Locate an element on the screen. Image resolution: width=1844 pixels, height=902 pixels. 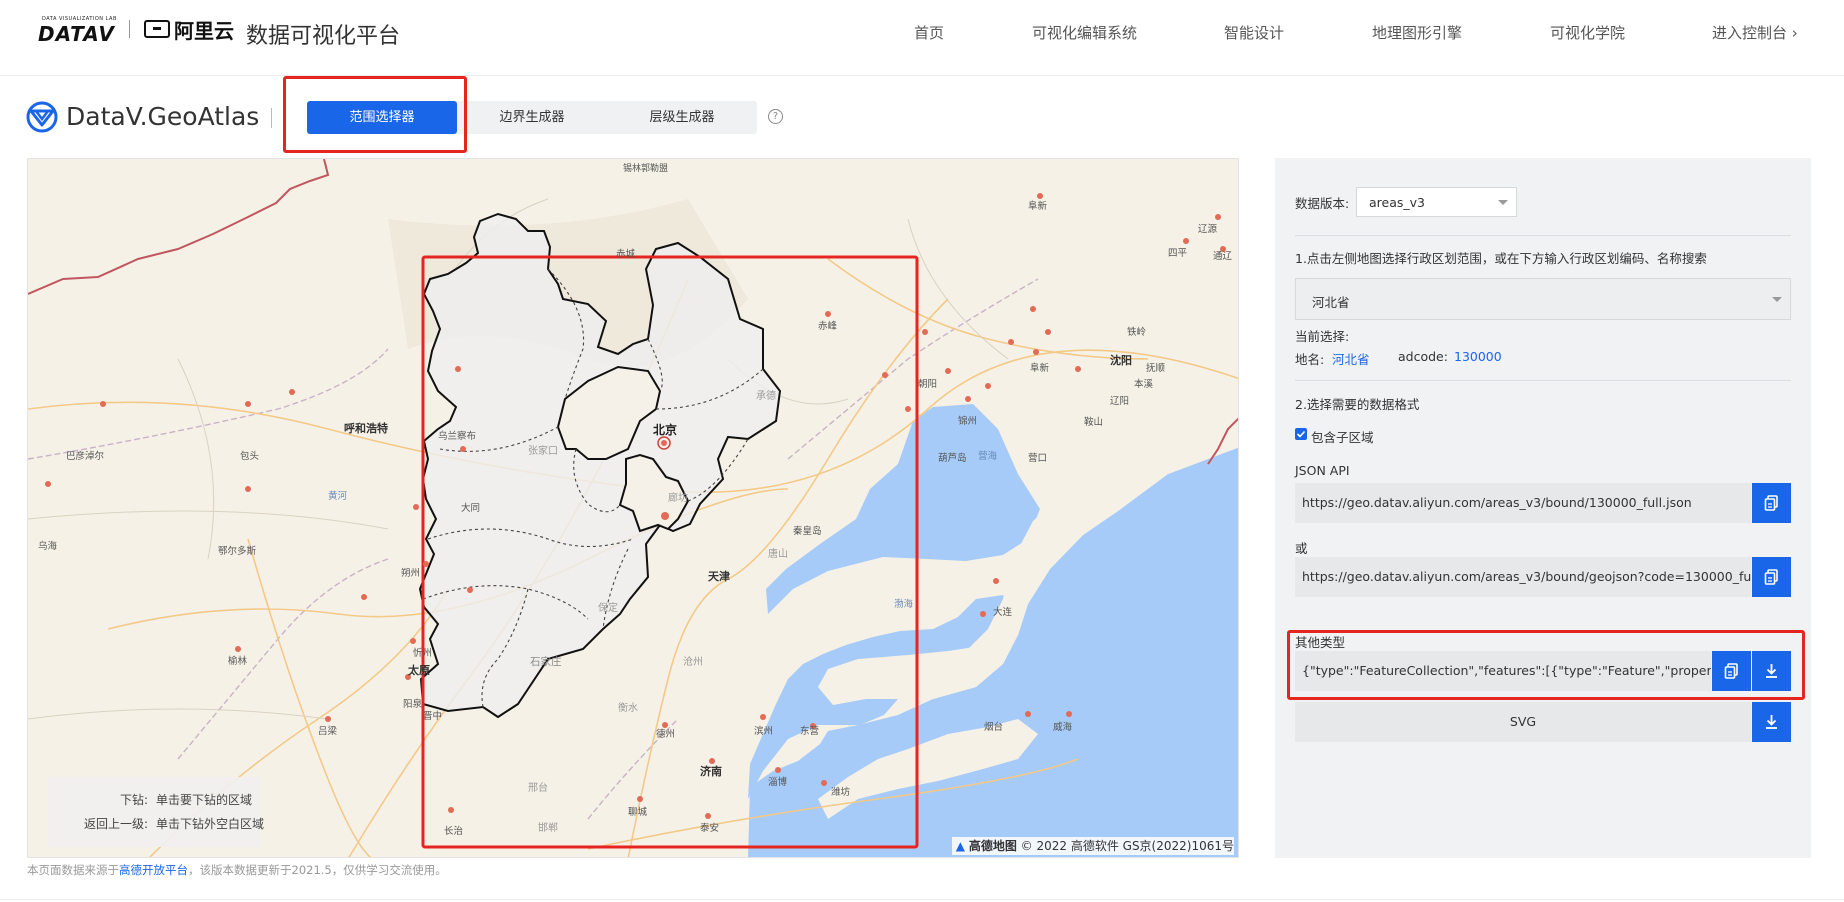
map-label: 廊坊 is located at coordinates (678, 497).